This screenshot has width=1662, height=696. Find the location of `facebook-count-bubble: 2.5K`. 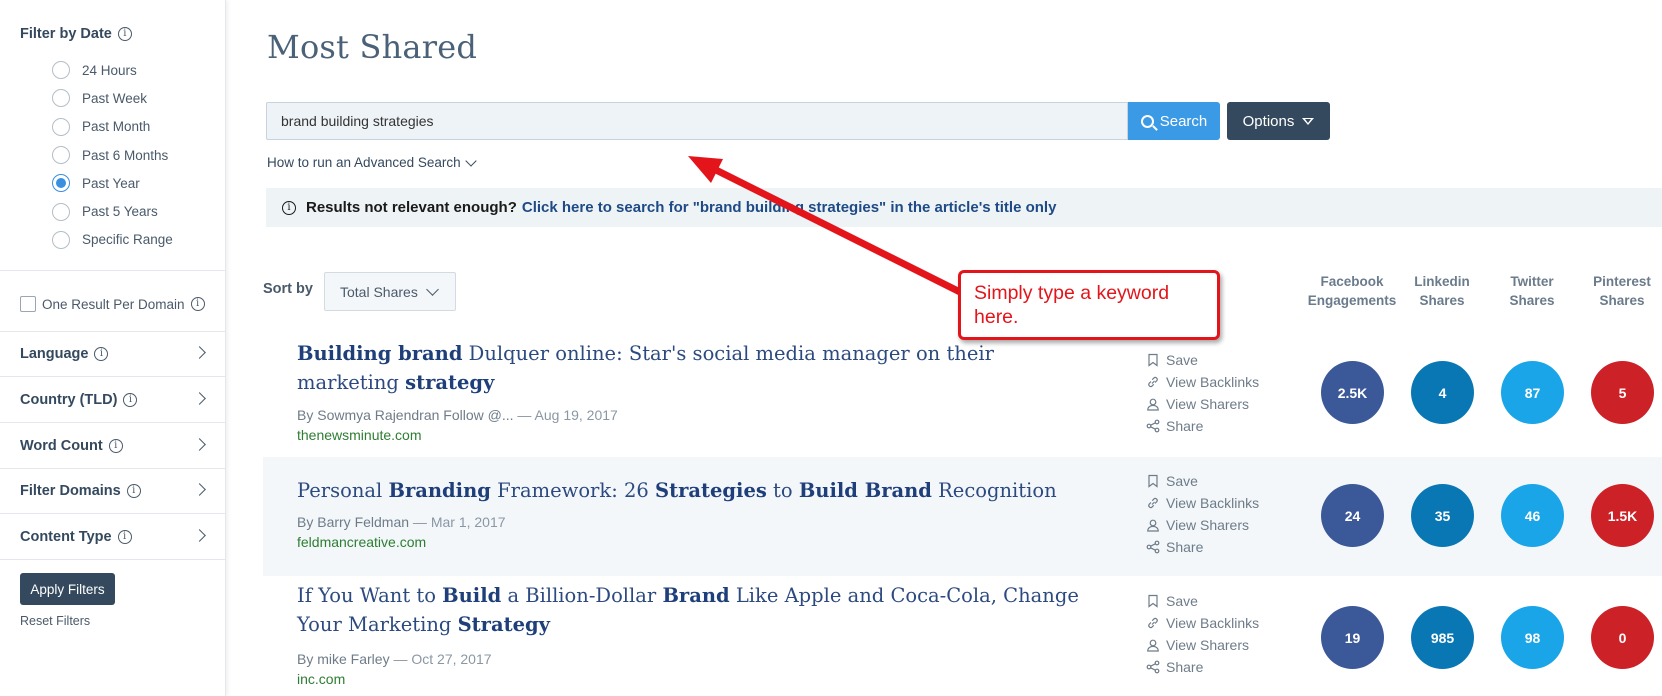

facebook-count-bubble: 2.5K is located at coordinates (1352, 392).